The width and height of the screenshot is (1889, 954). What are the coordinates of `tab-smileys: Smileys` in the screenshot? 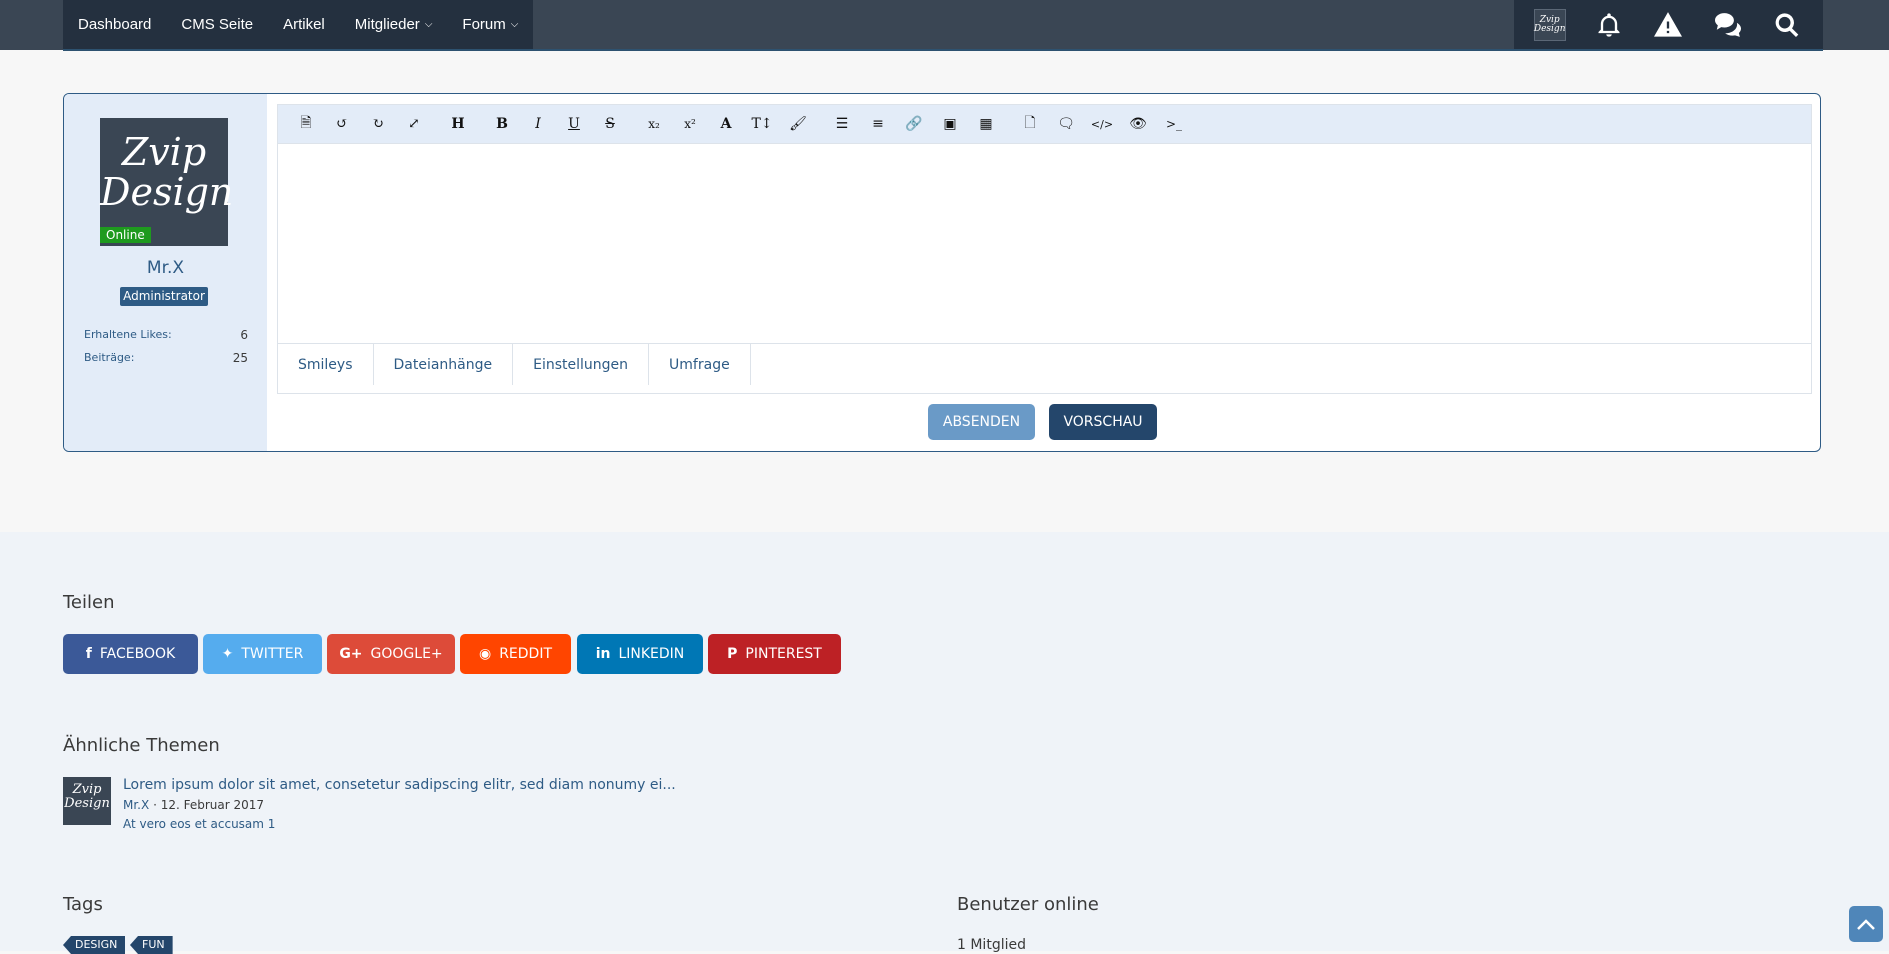 It's located at (326, 364).